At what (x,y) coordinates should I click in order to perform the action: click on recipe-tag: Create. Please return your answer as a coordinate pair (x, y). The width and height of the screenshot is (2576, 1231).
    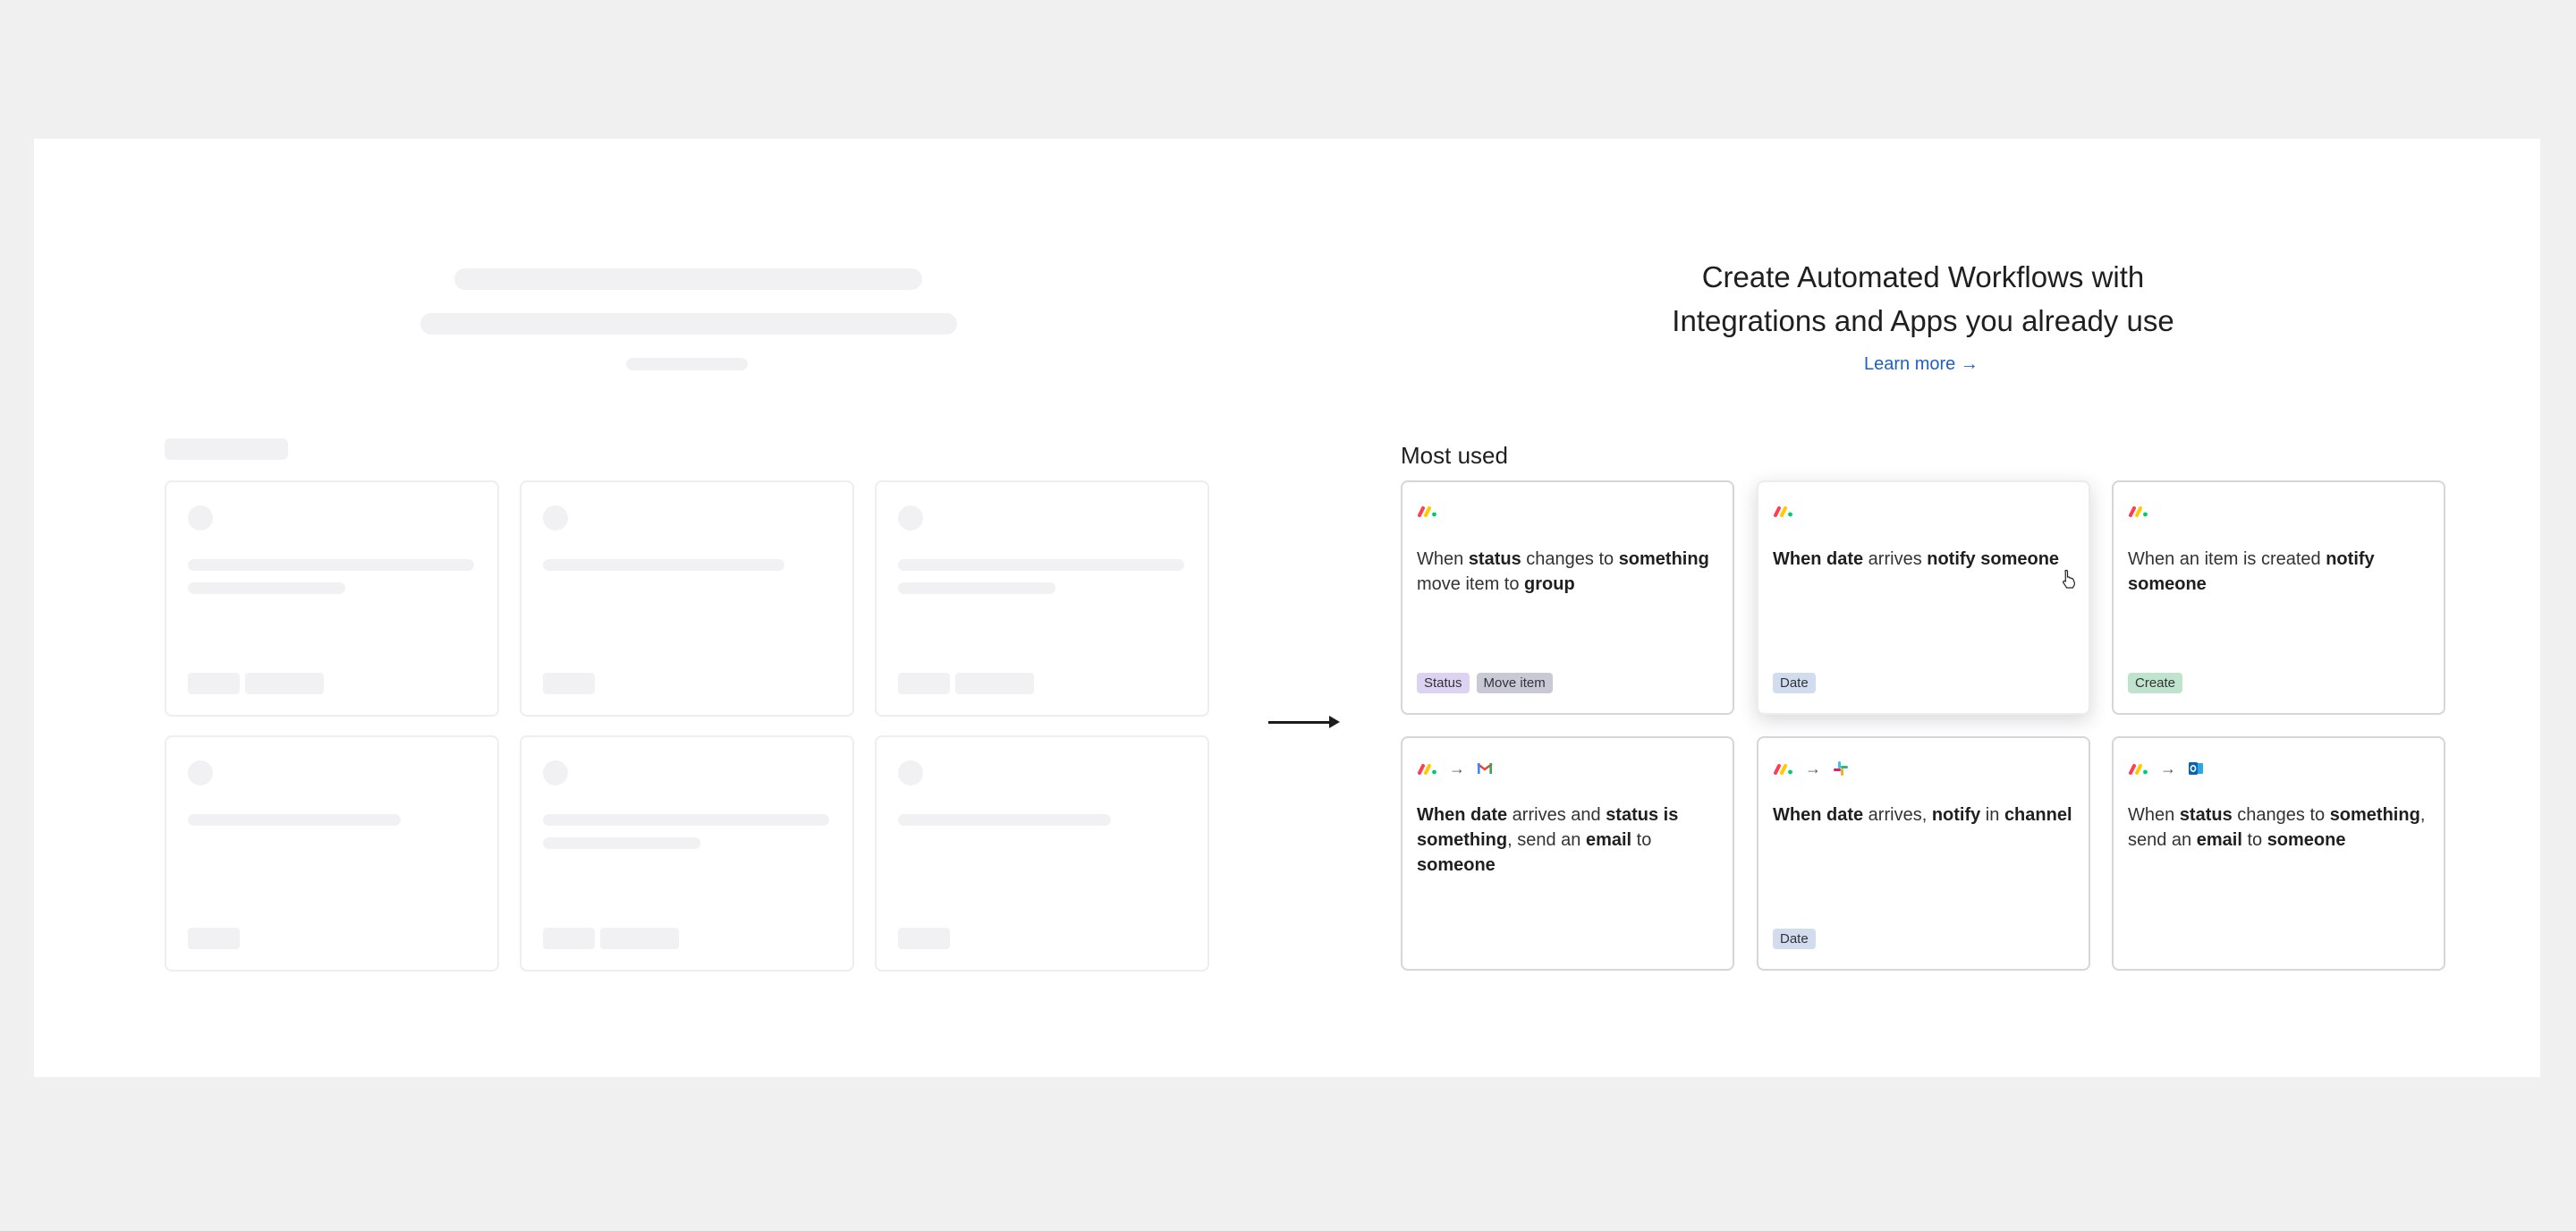
    Looking at the image, I should click on (2155, 683).